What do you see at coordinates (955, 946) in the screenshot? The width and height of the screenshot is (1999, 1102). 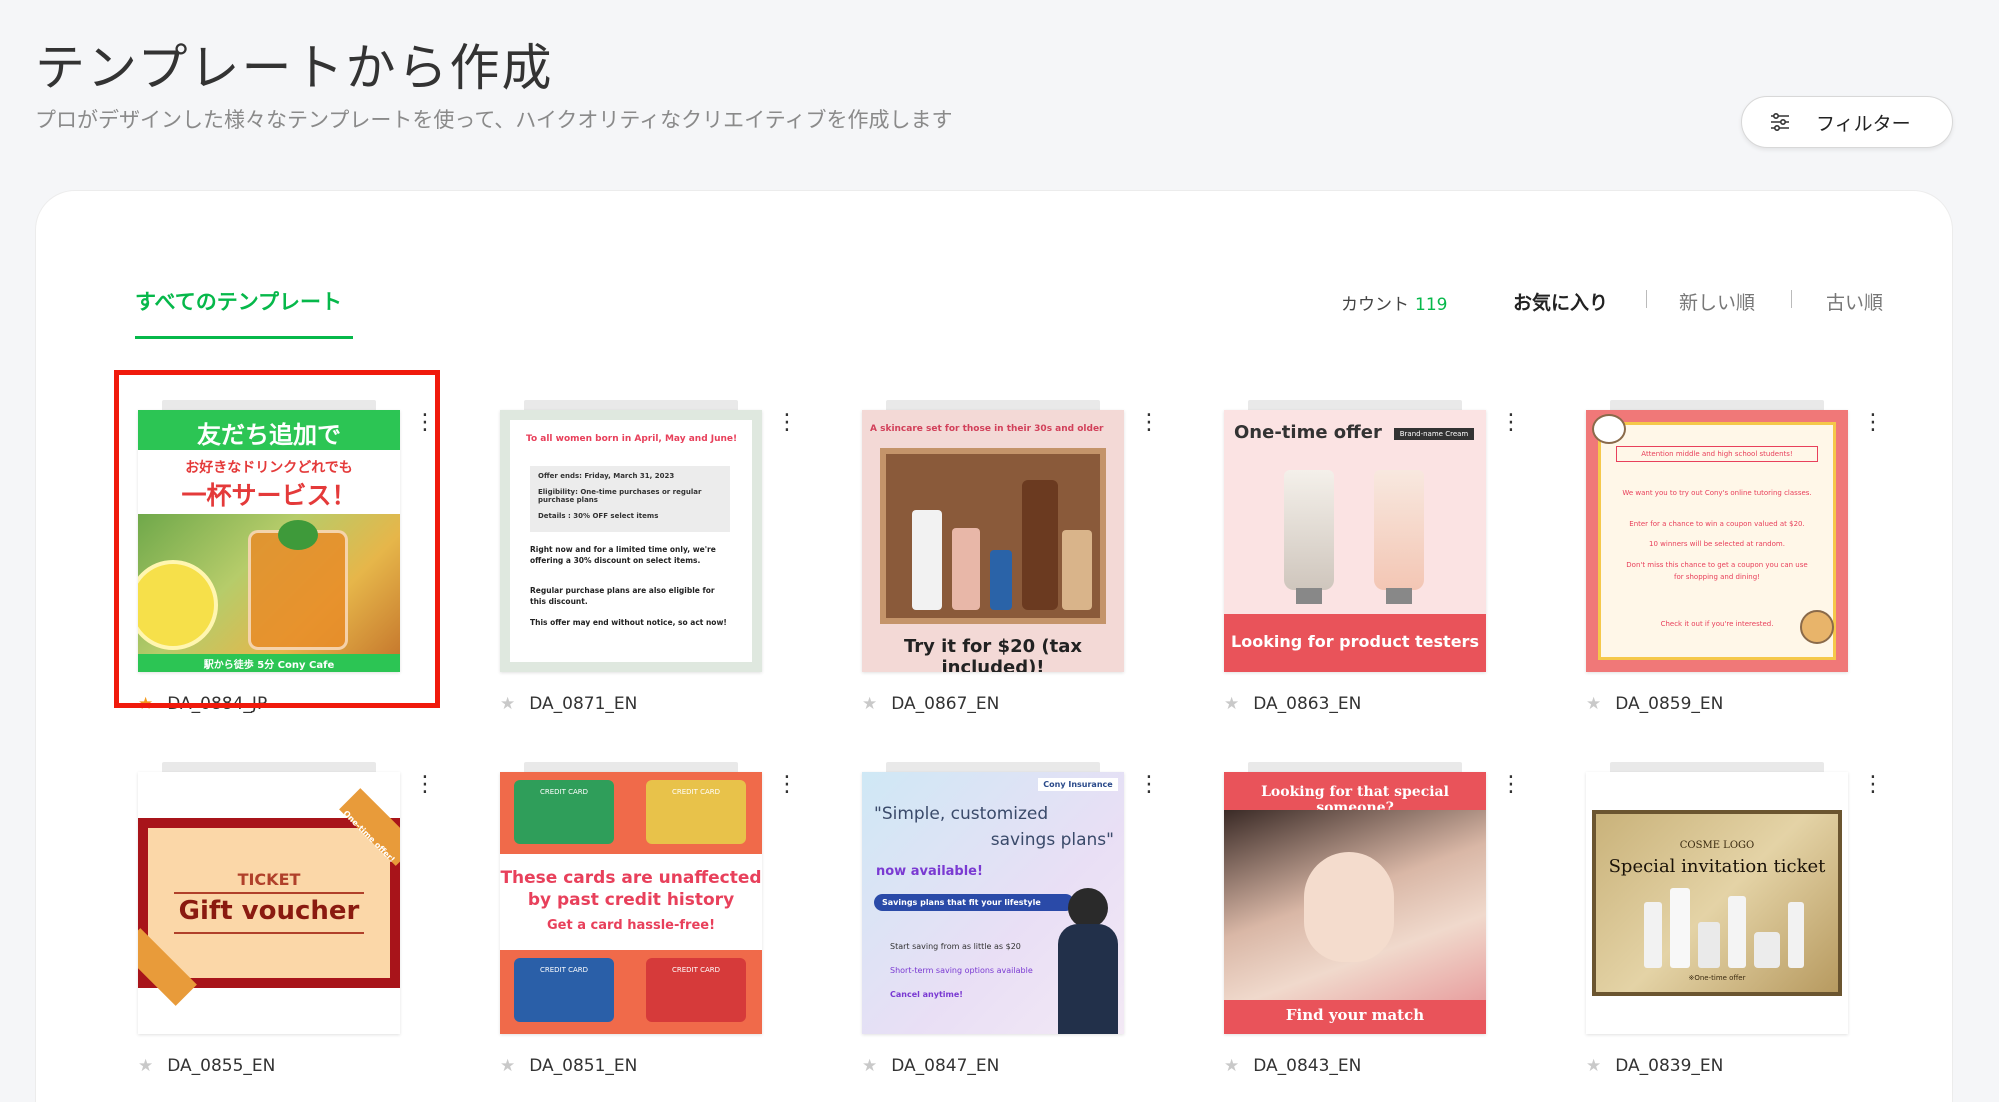 I see `thumb-text: Start saving from as little as $20` at bounding box center [955, 946].